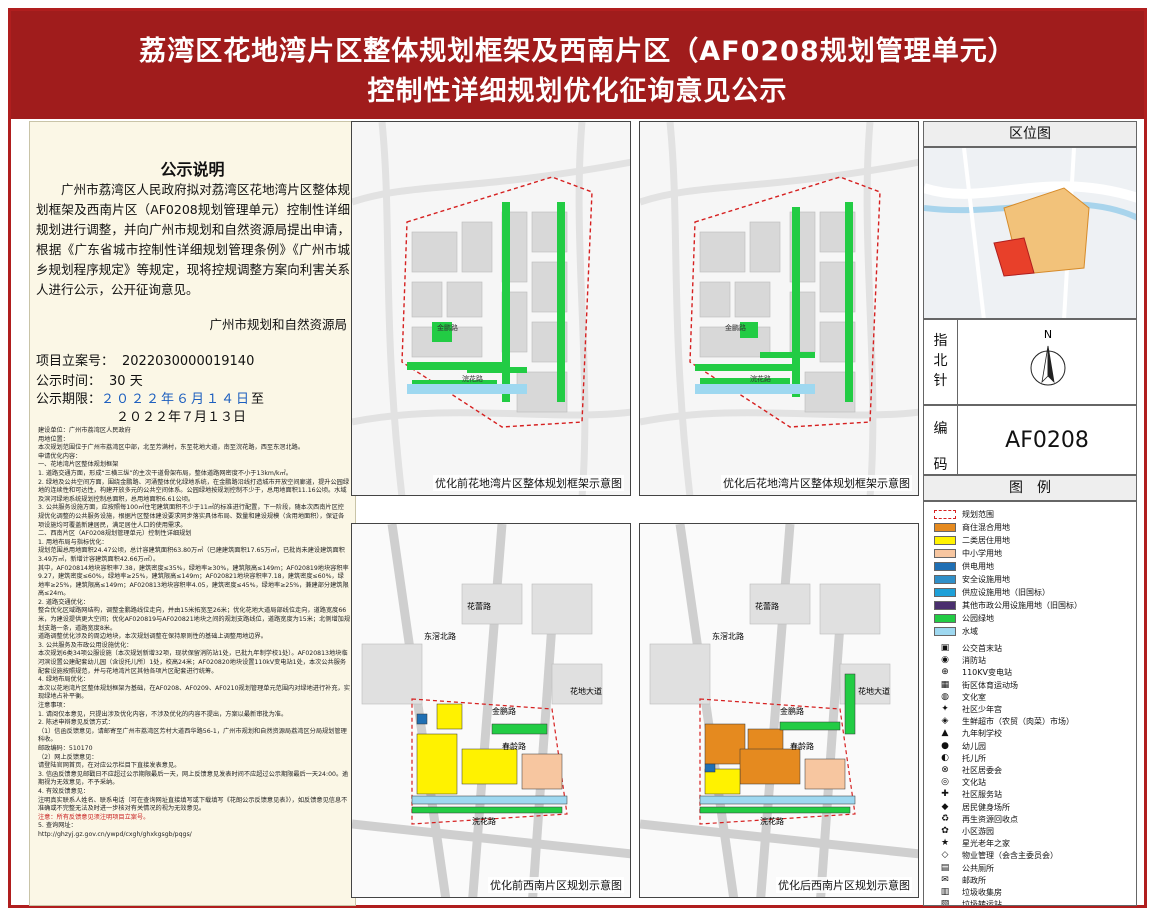  Describe the element at coordinates (440, 636) in the screenshot. I see `m3-road-dongjiao: 东滘北路` at that location.